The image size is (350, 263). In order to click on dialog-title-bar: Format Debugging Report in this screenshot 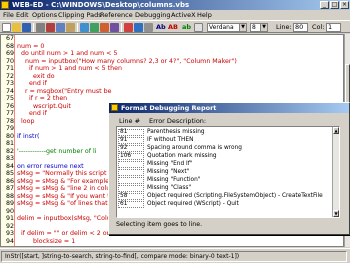, I will do `click(229, 108)`.